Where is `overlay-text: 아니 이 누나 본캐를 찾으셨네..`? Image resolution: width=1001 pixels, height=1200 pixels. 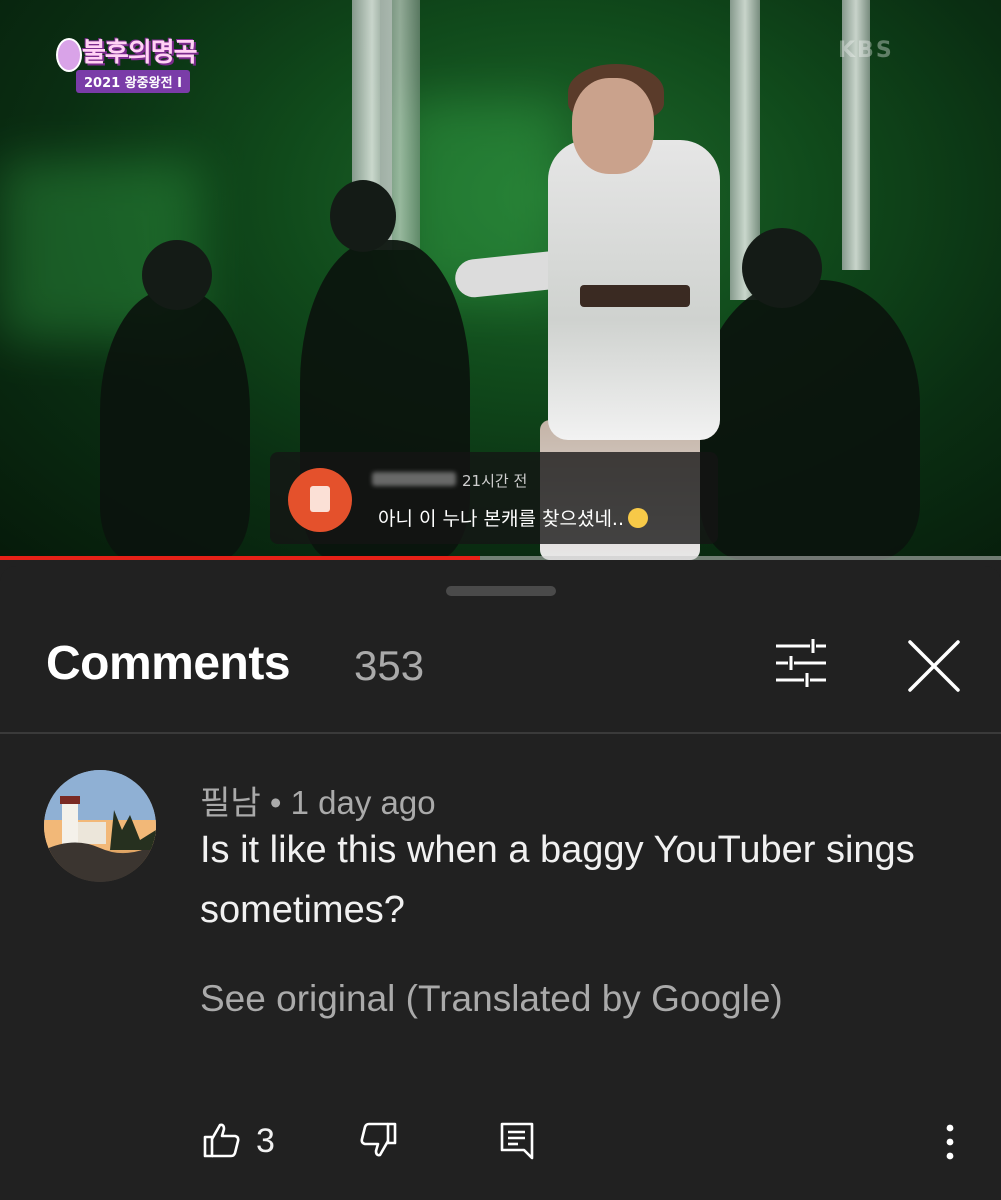 overlay-text: 아니 이 누나 본캐를 찾으셨네.. is located at coordinates (513, 517).